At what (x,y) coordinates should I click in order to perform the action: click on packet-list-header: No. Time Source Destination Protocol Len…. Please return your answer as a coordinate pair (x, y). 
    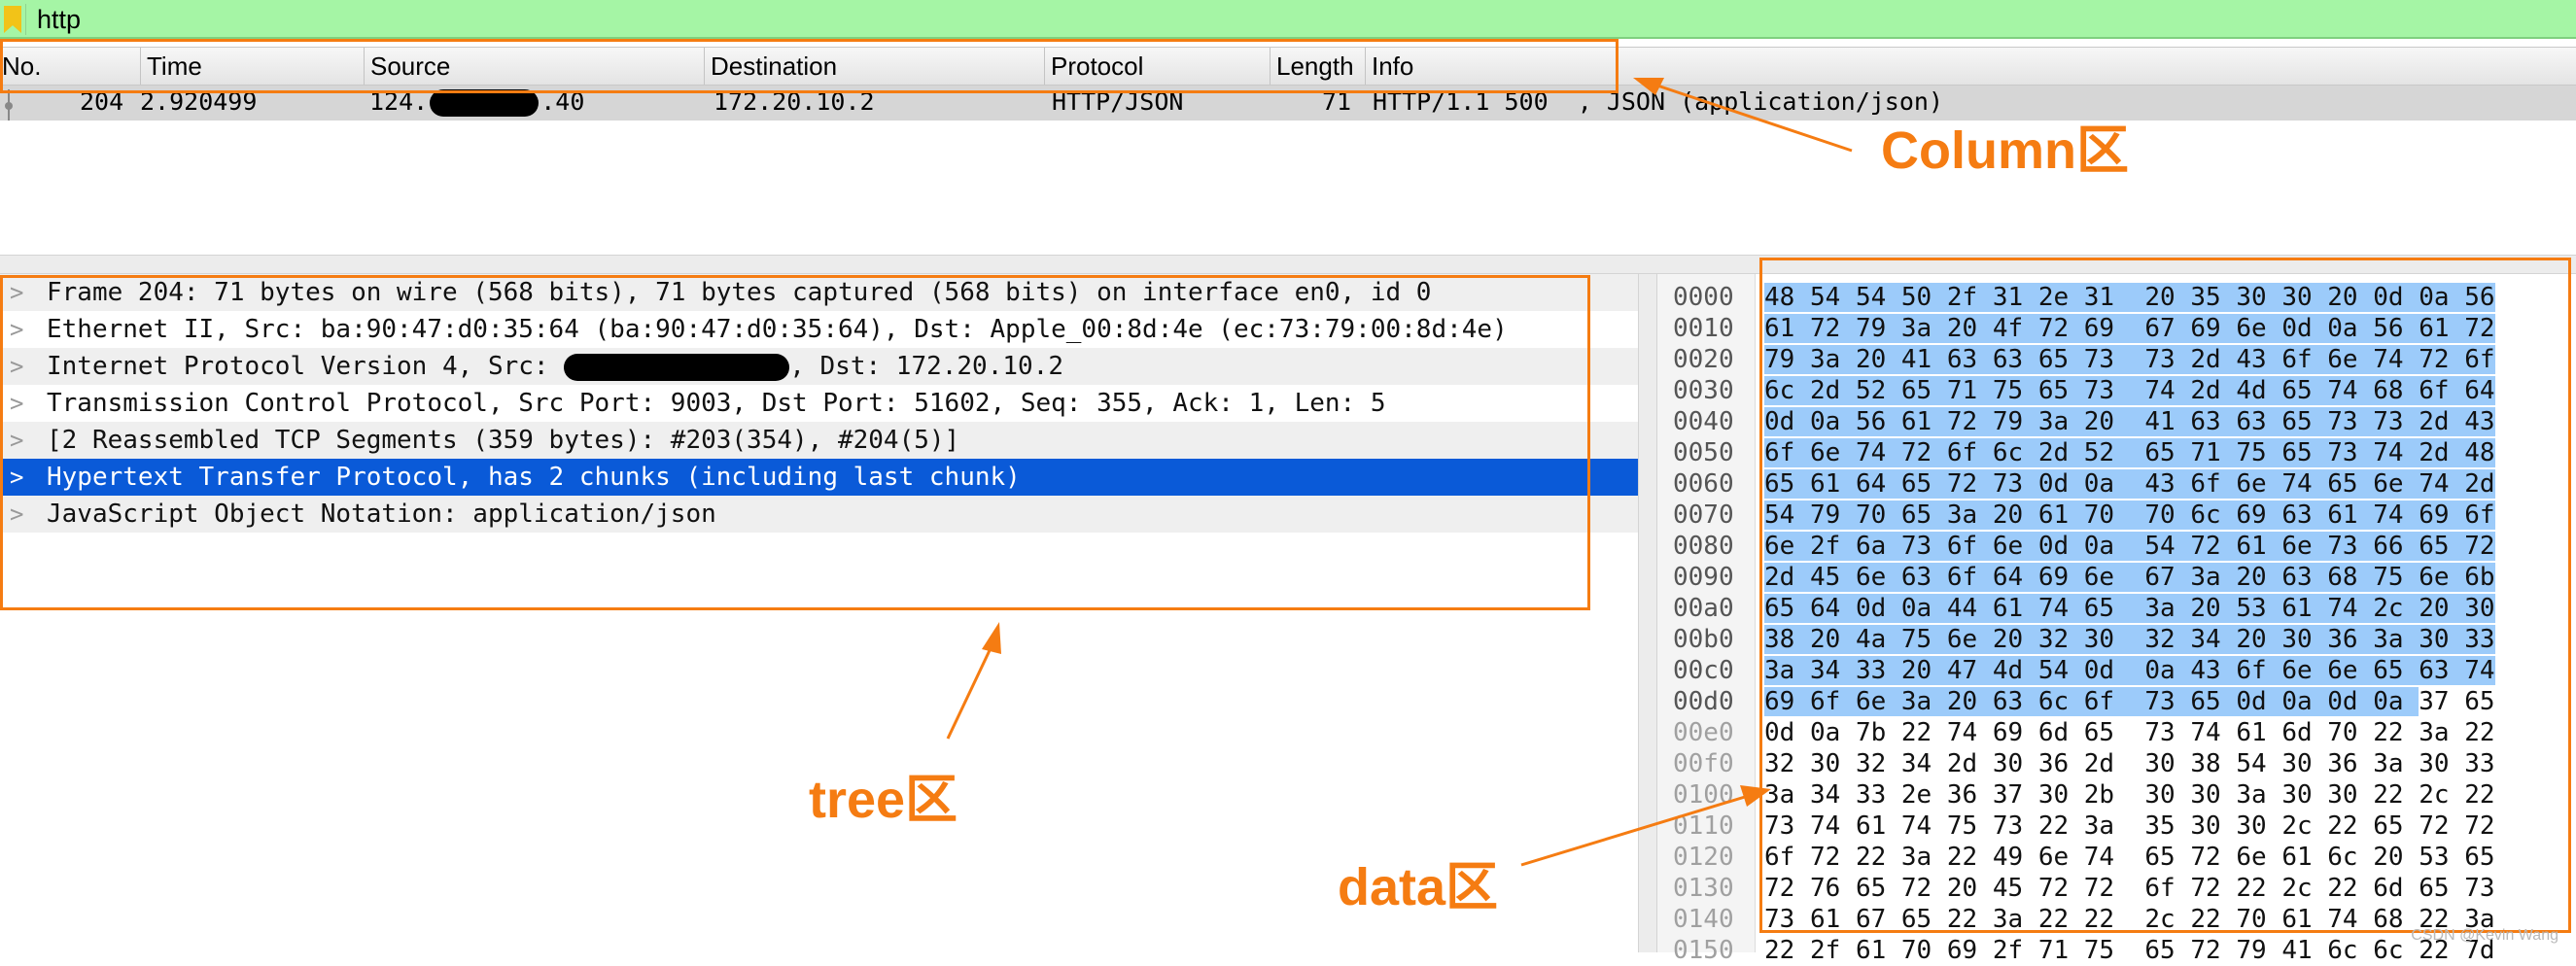
    Looking at the image, I should click on (1288, 66).